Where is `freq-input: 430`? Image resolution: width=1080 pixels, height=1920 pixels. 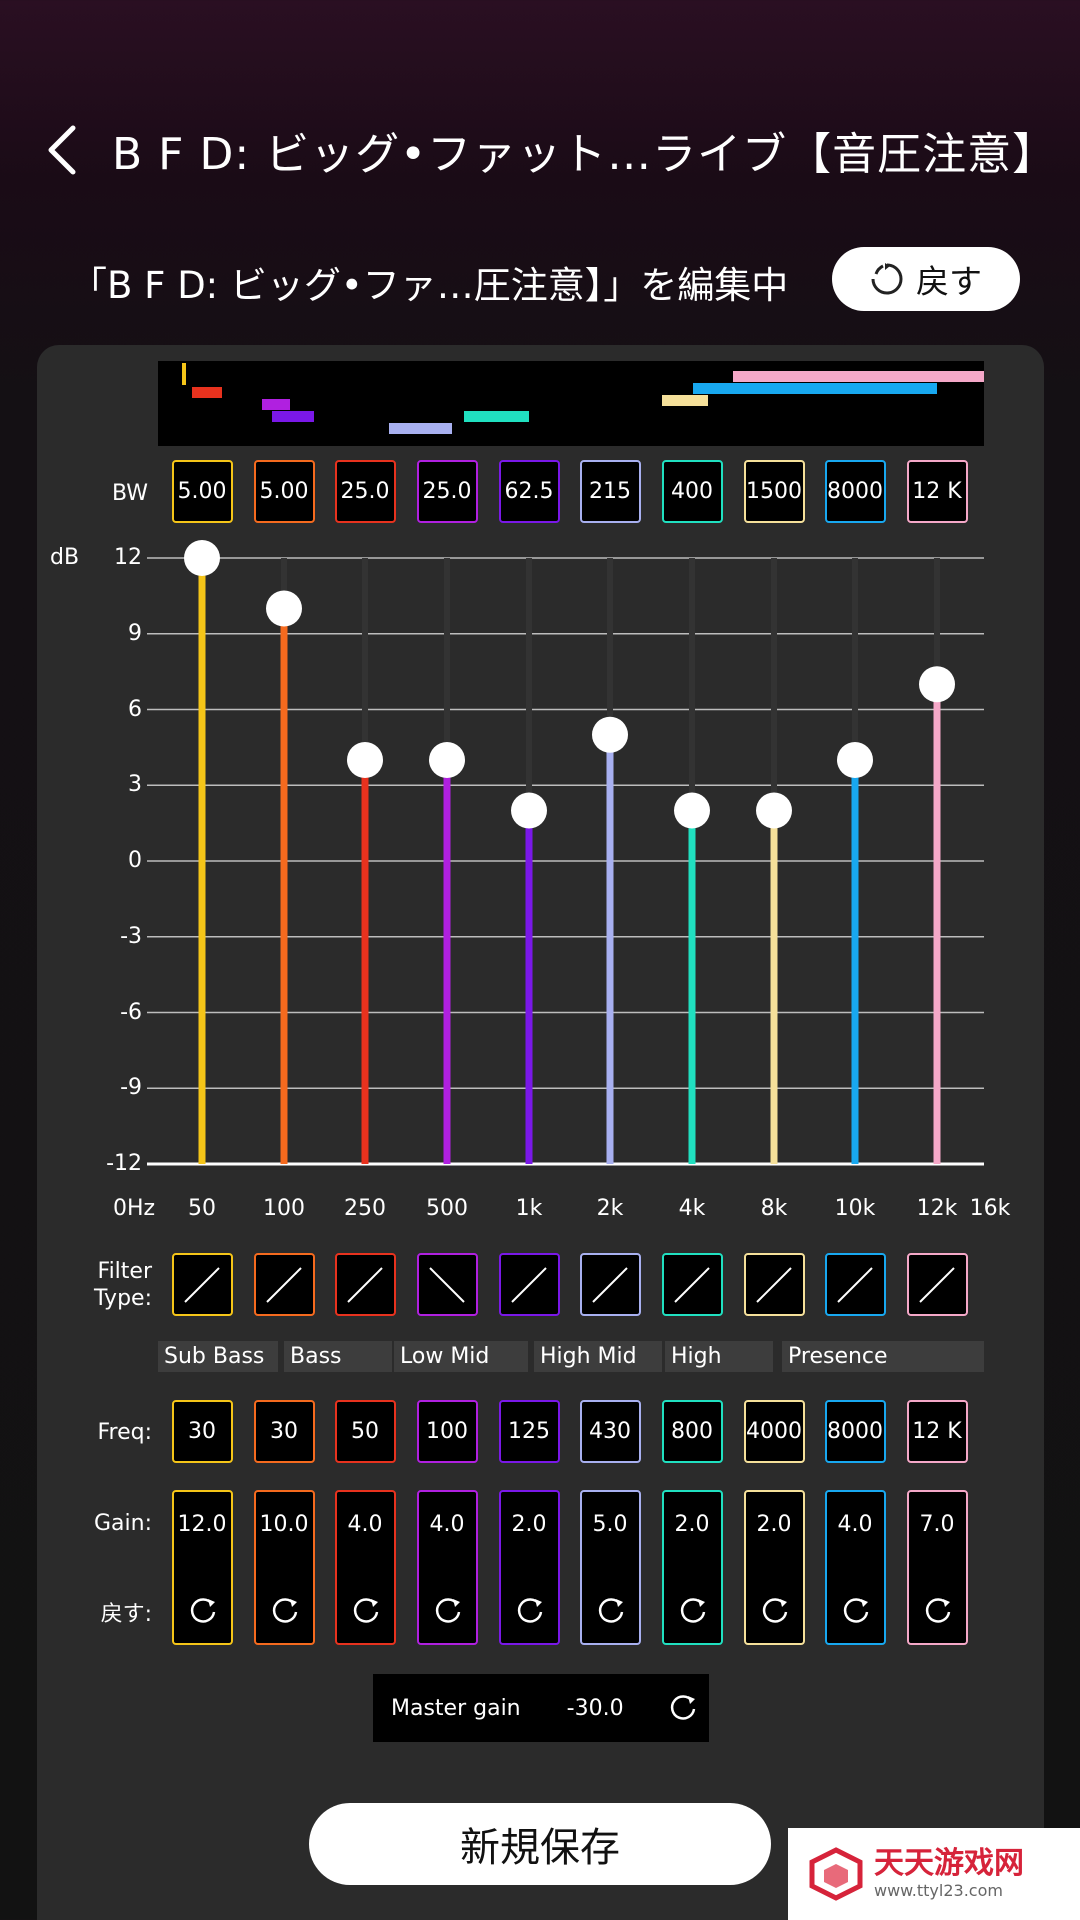 freq-input: 430 is located at coordinates (610, 1431).